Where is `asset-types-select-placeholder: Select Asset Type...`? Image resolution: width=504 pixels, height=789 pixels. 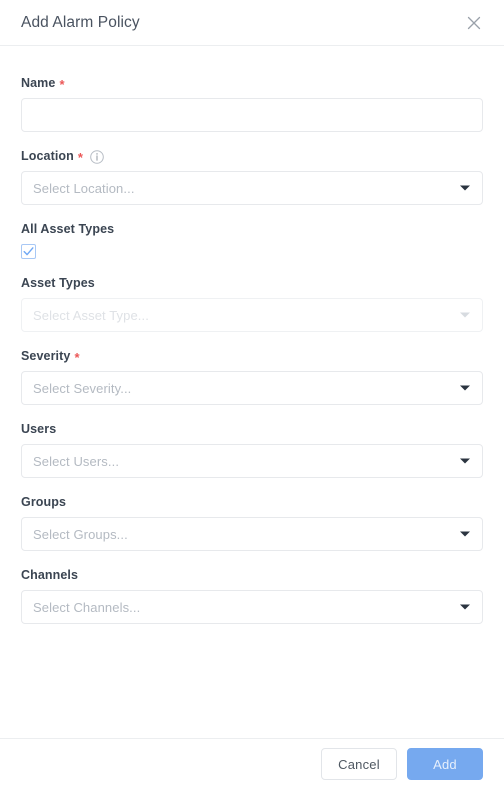
asset-types-select-placeholder: Select Asset Type... is located at coordinates (91, 315).